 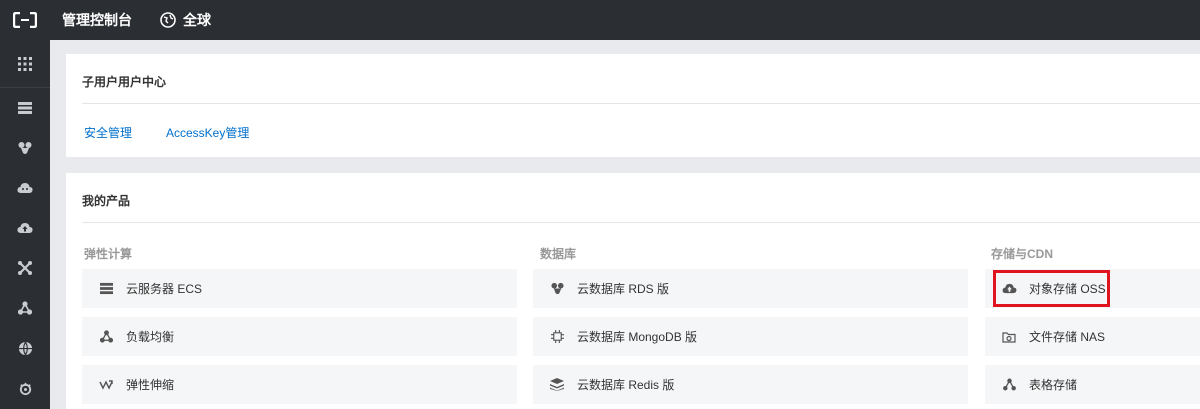 What do you see at coordinates (108, 132) in the screenshot?
I see `security-management-link: 安全管理` at bounding box center [108, 132].